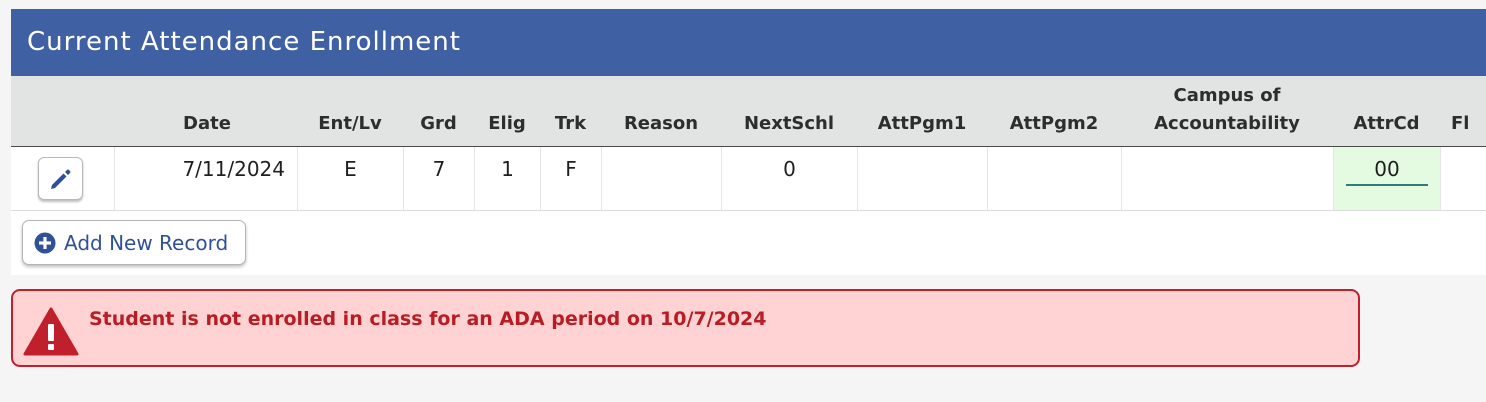 The width and height of the screenshot is (1486, 402). Describe the element at coordinates (1227, 95) in the screenshot. I see `column-header-campus-line1: Campus of` at that location.